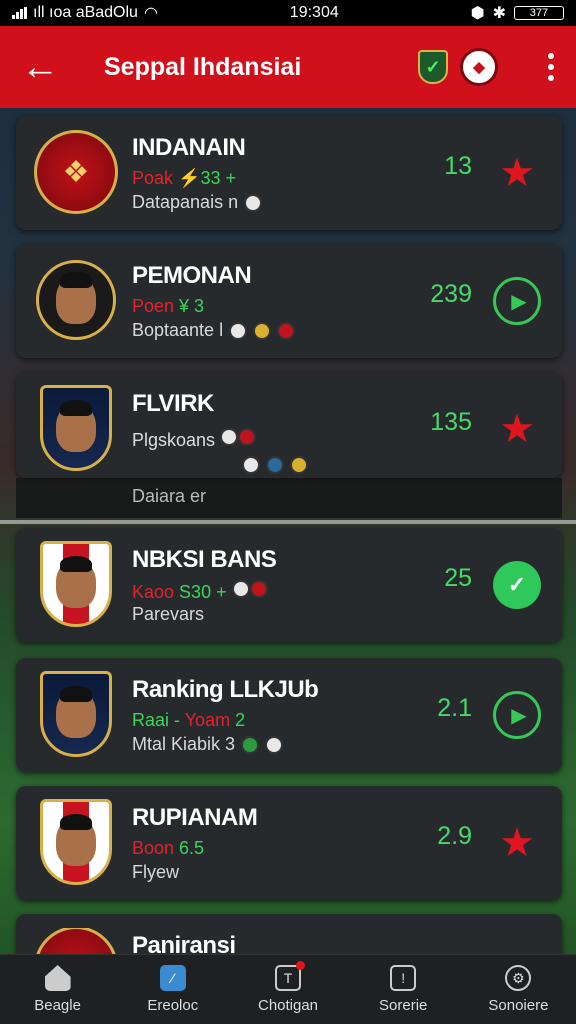  Describe the element at coordinates (289, 425) in the screenshot. I see `list-item: FLVIRK Plgskoans 135 ★` at that location.